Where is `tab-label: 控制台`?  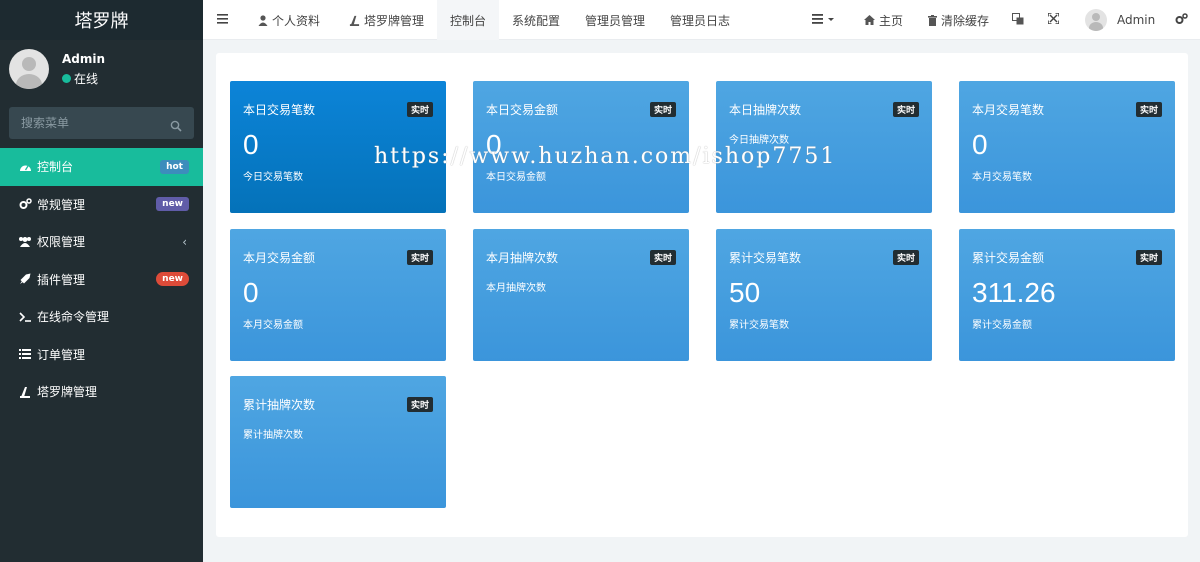 tab-label: 控制台 is located at coordinates (467, 20).